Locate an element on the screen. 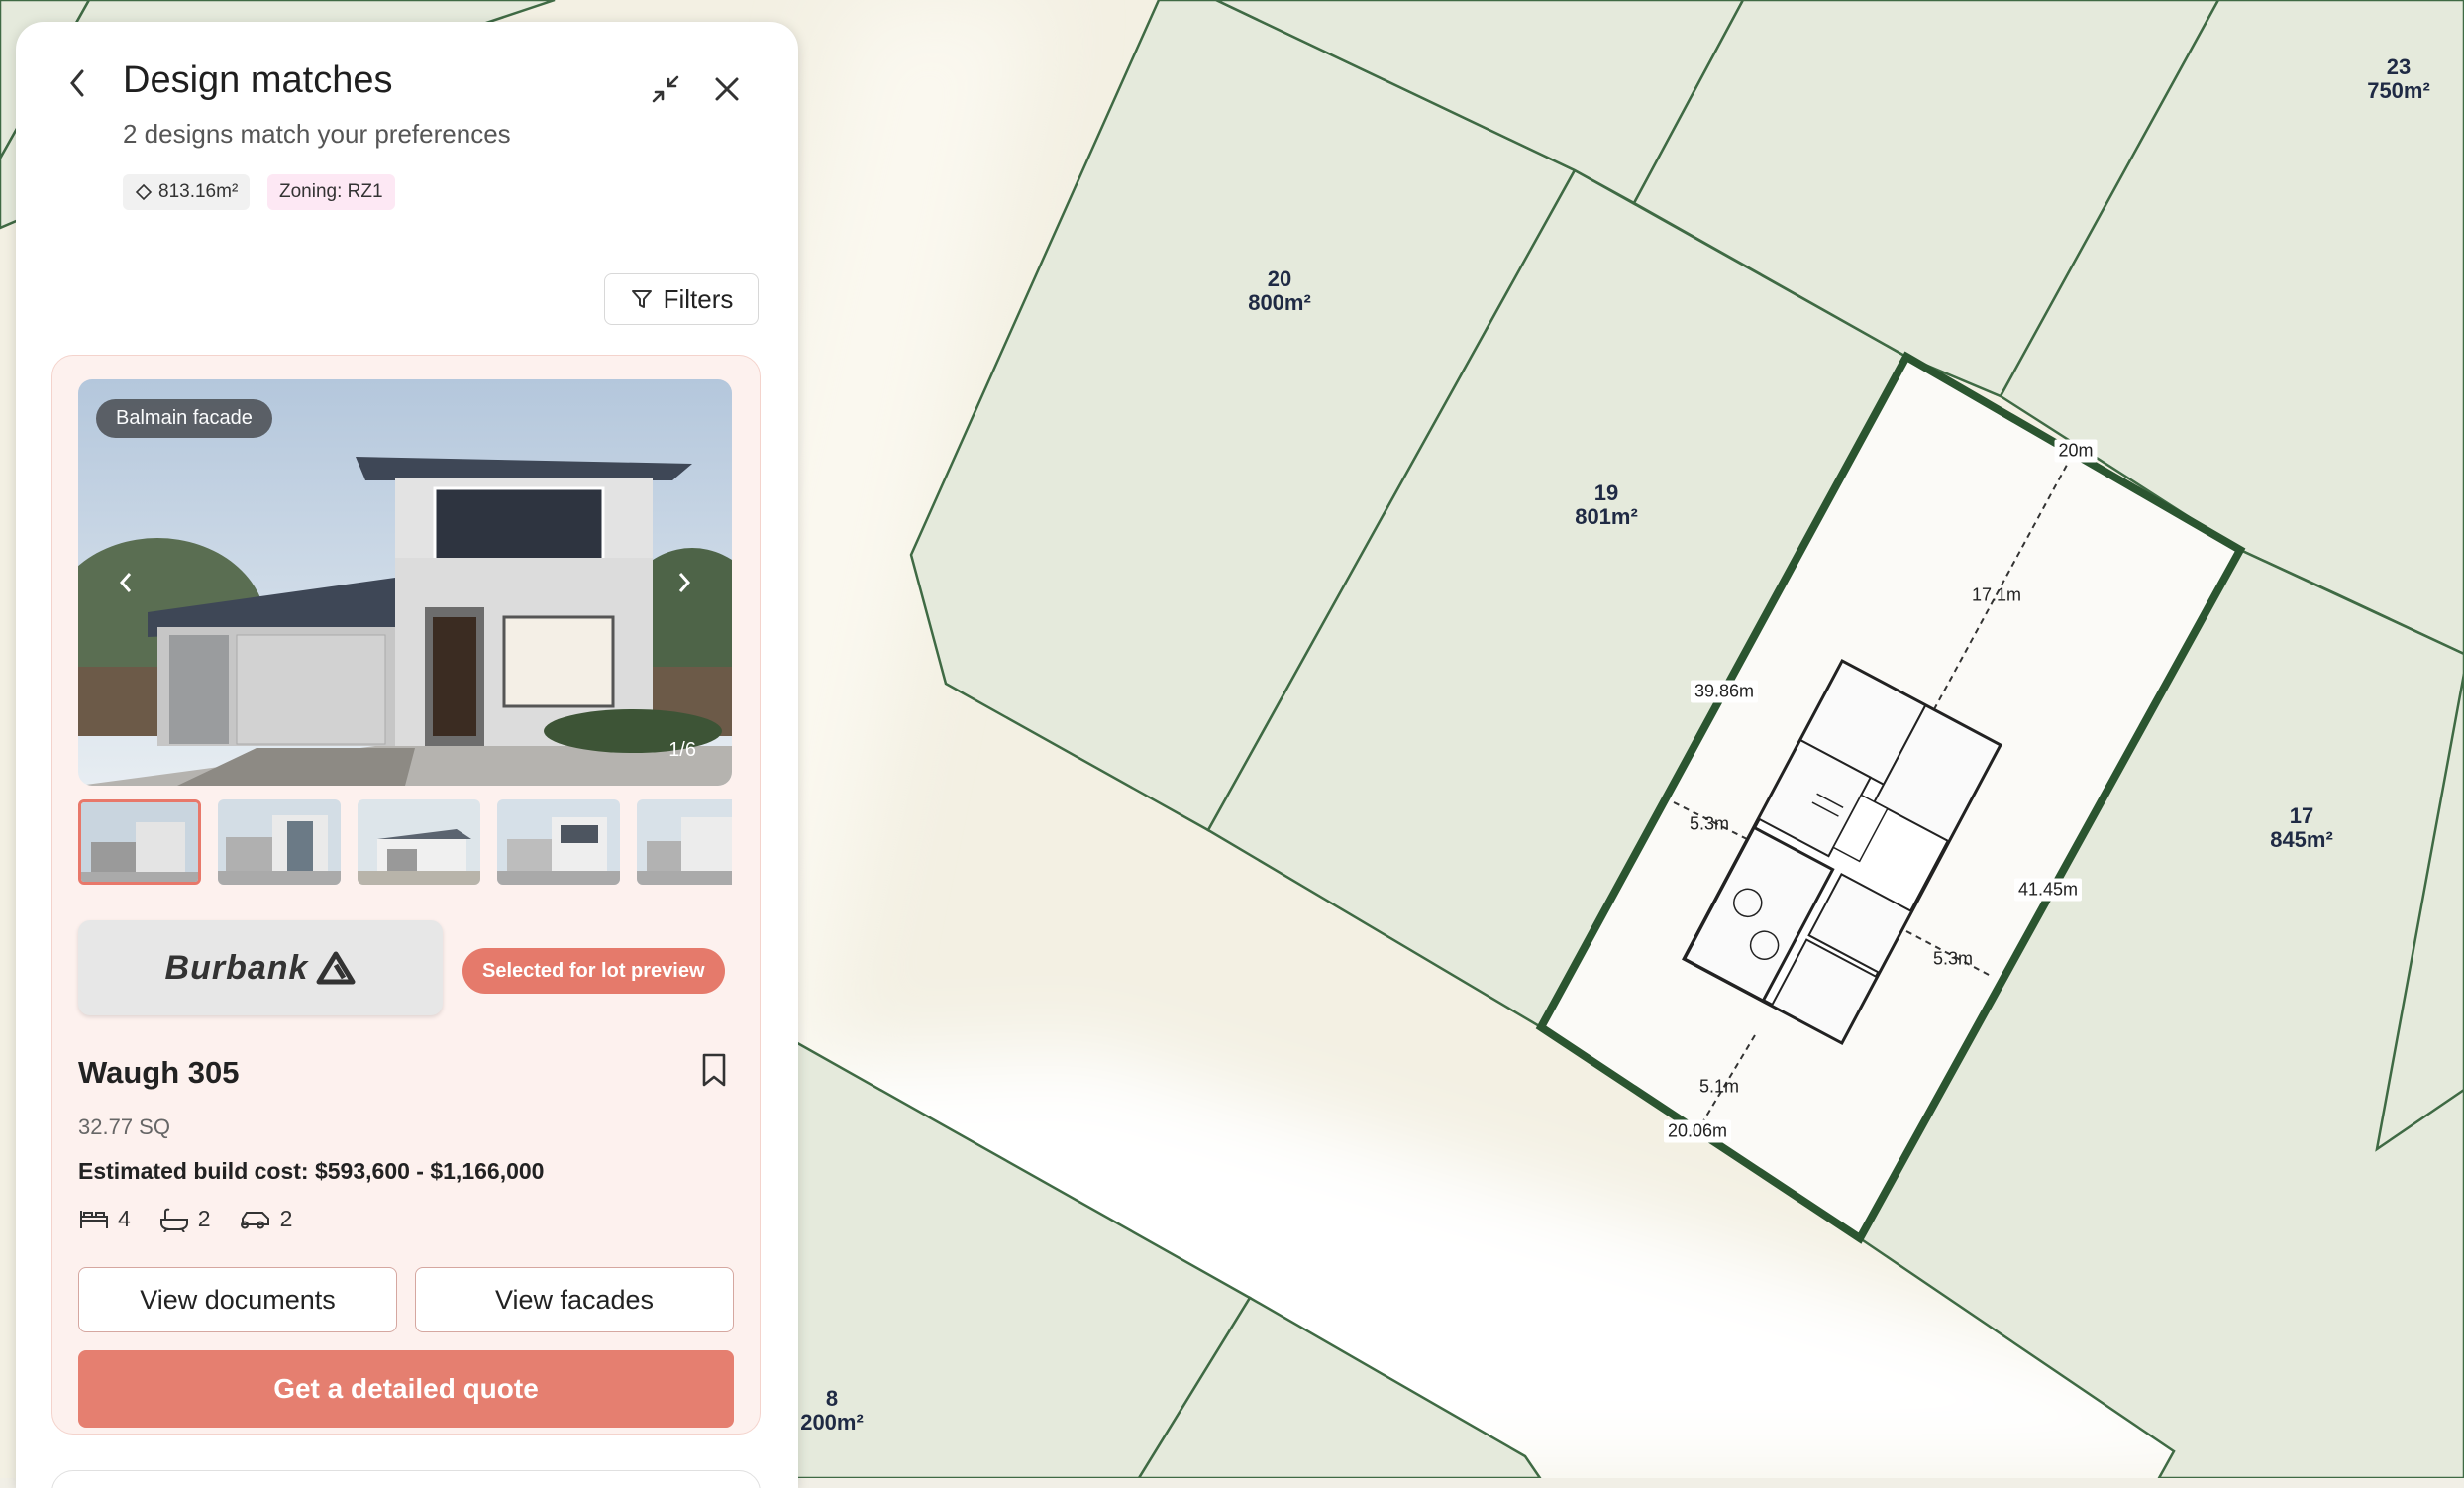 This screenshot has width=2464, height=1488. back-button is located at coordinates (77, 83).